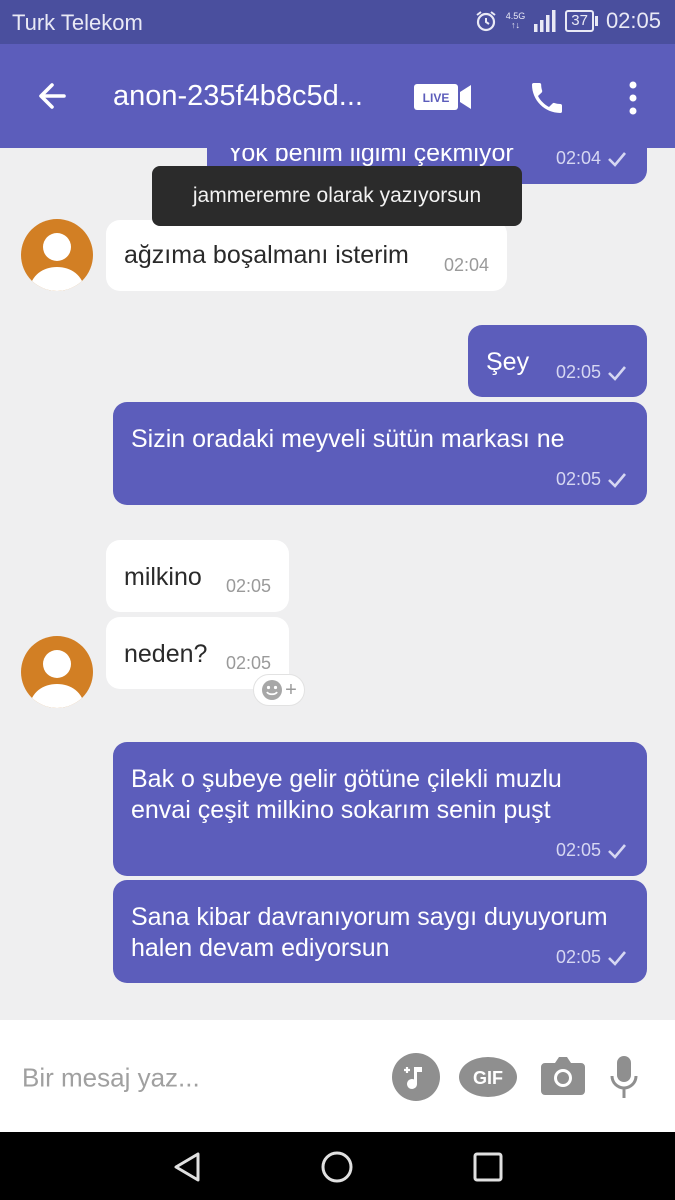  Describe the element at coordinates (436, 98) in the screenshot. I see `svg-text: LIVE` at that location.